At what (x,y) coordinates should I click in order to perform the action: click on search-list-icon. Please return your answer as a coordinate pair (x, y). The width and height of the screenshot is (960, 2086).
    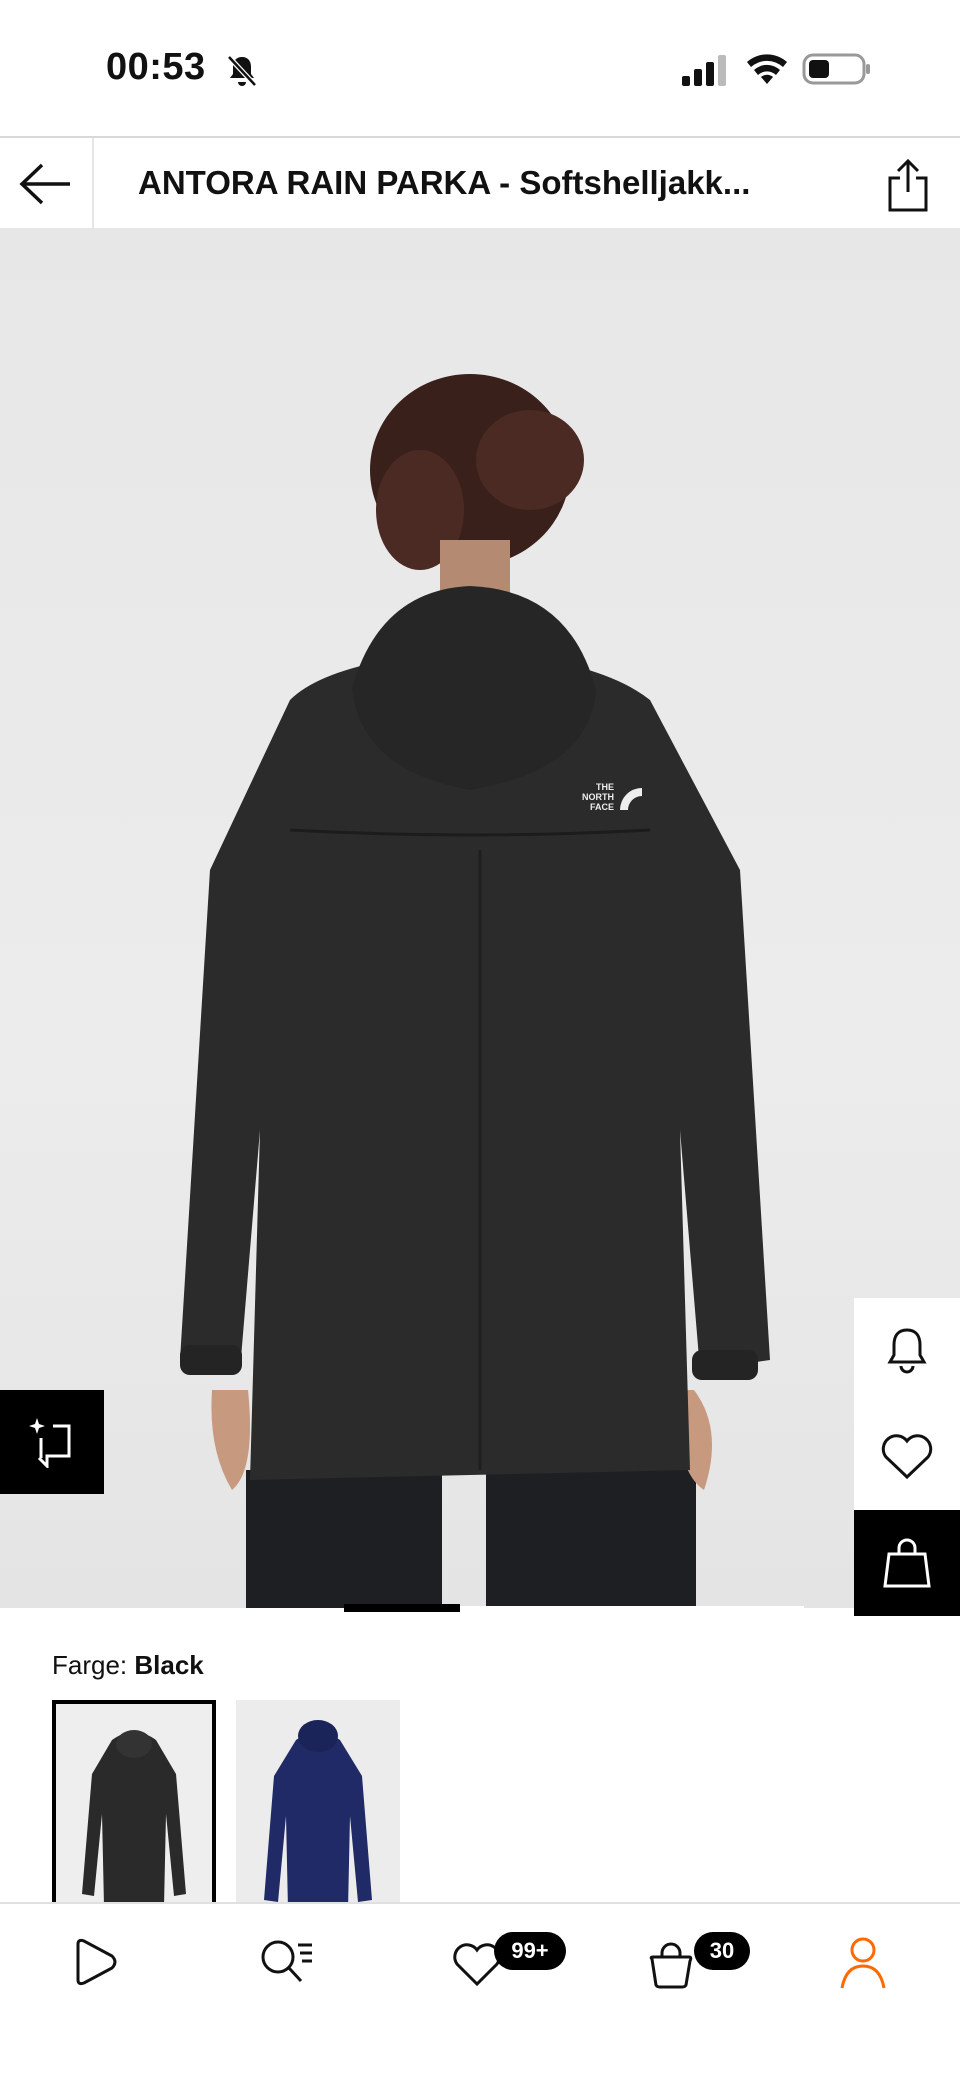
    Looking at the image, I should click on (286, 1961).